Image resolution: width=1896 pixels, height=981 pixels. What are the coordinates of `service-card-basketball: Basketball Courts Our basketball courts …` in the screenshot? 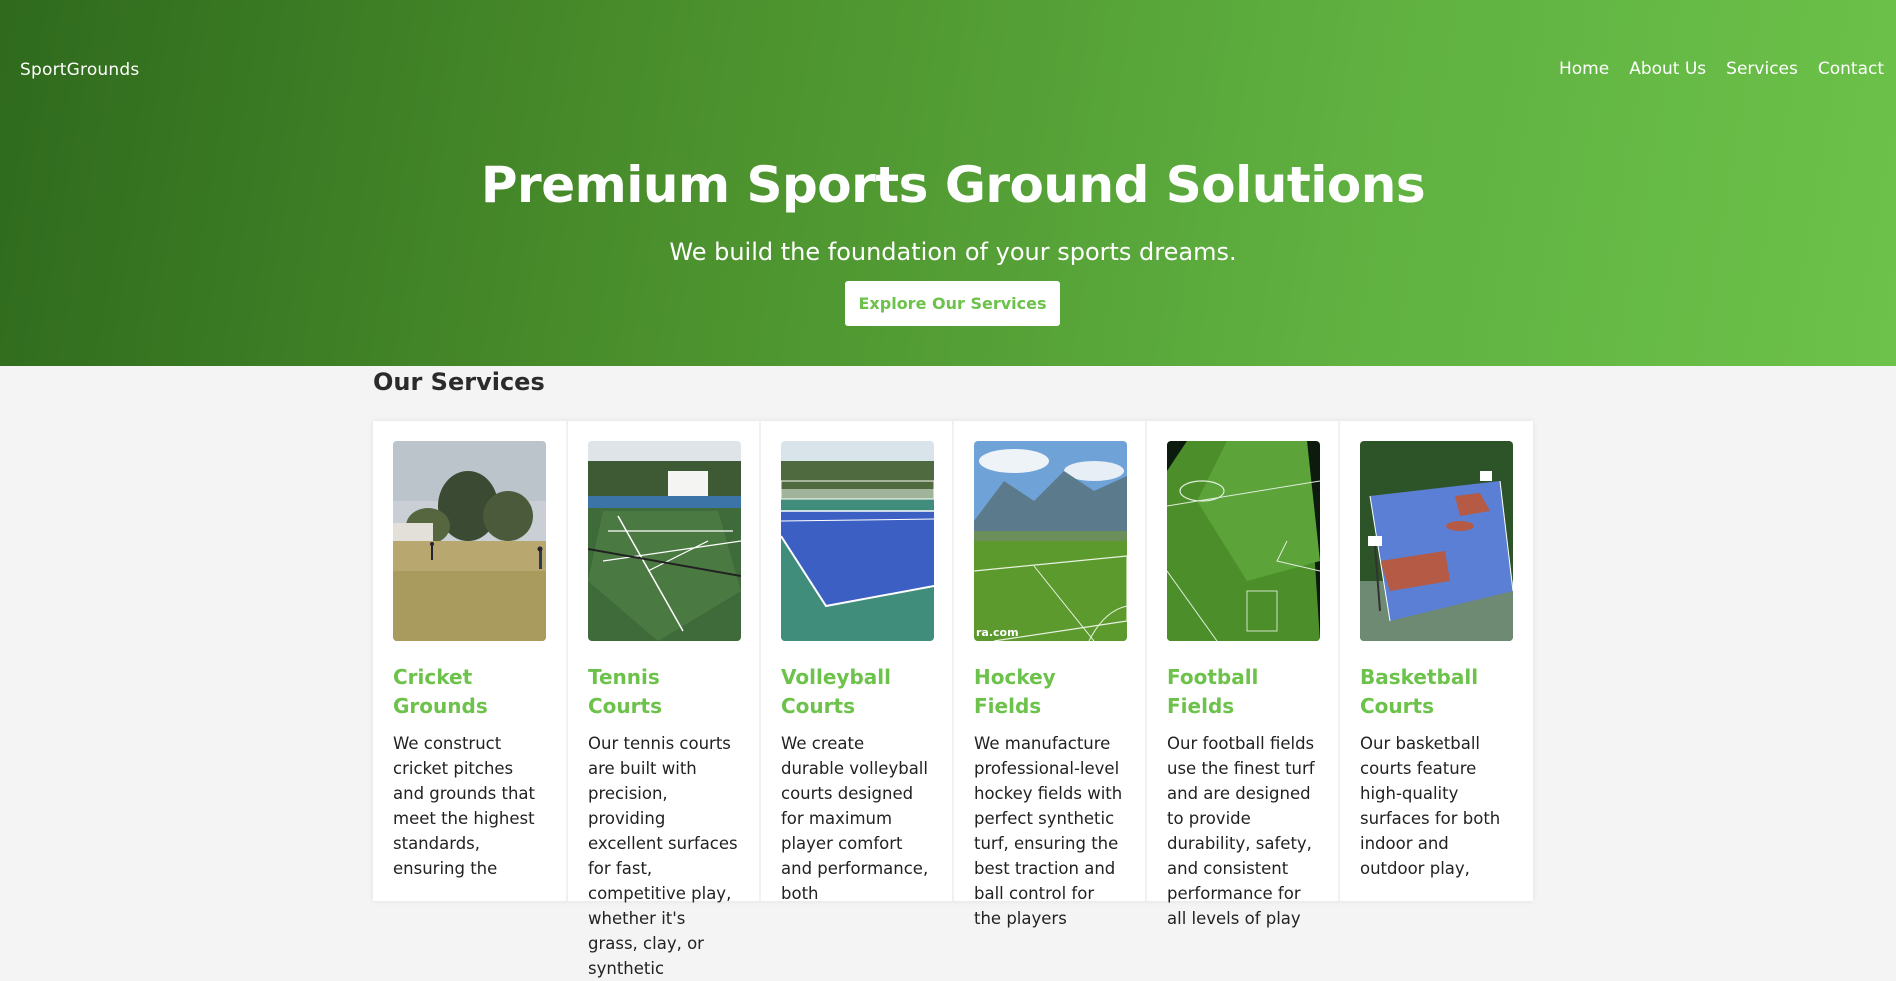 It's located at (1434, 661).